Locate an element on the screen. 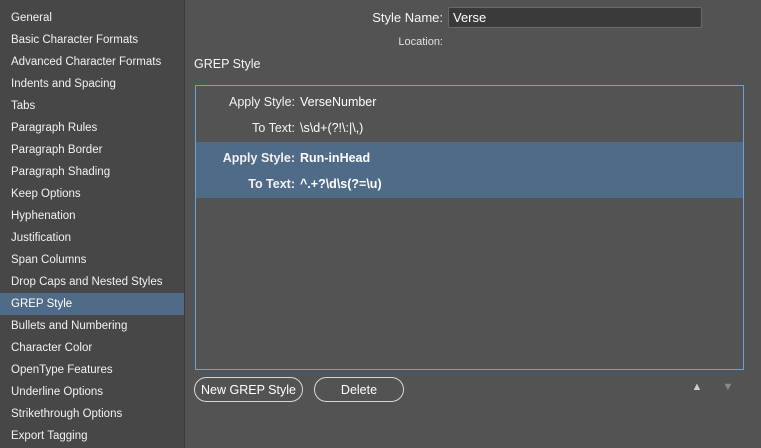 The width and height of the screenshot is (761, 448). style-name-input is located at coordinates (575, 17).